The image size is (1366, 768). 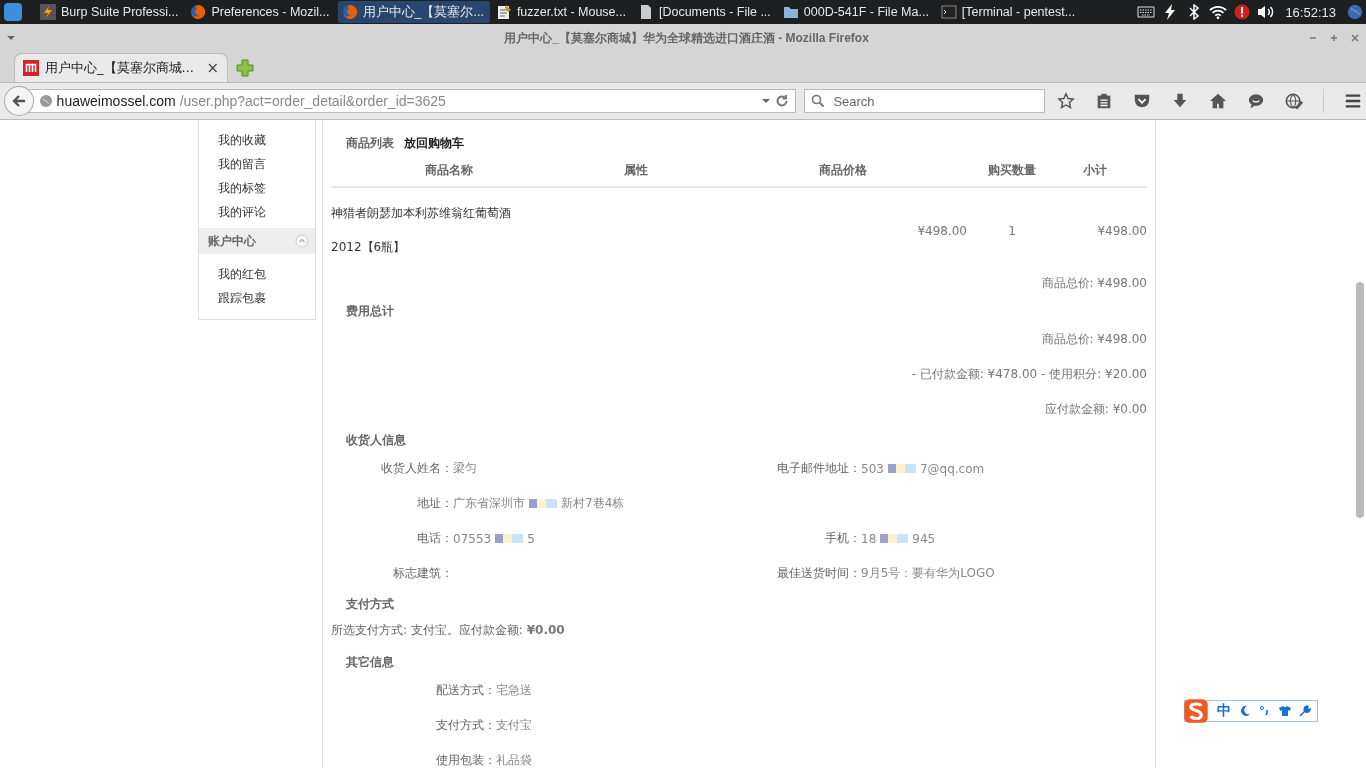 I want to click on field-value: 7@qq.com, so click(x=952, y=468).